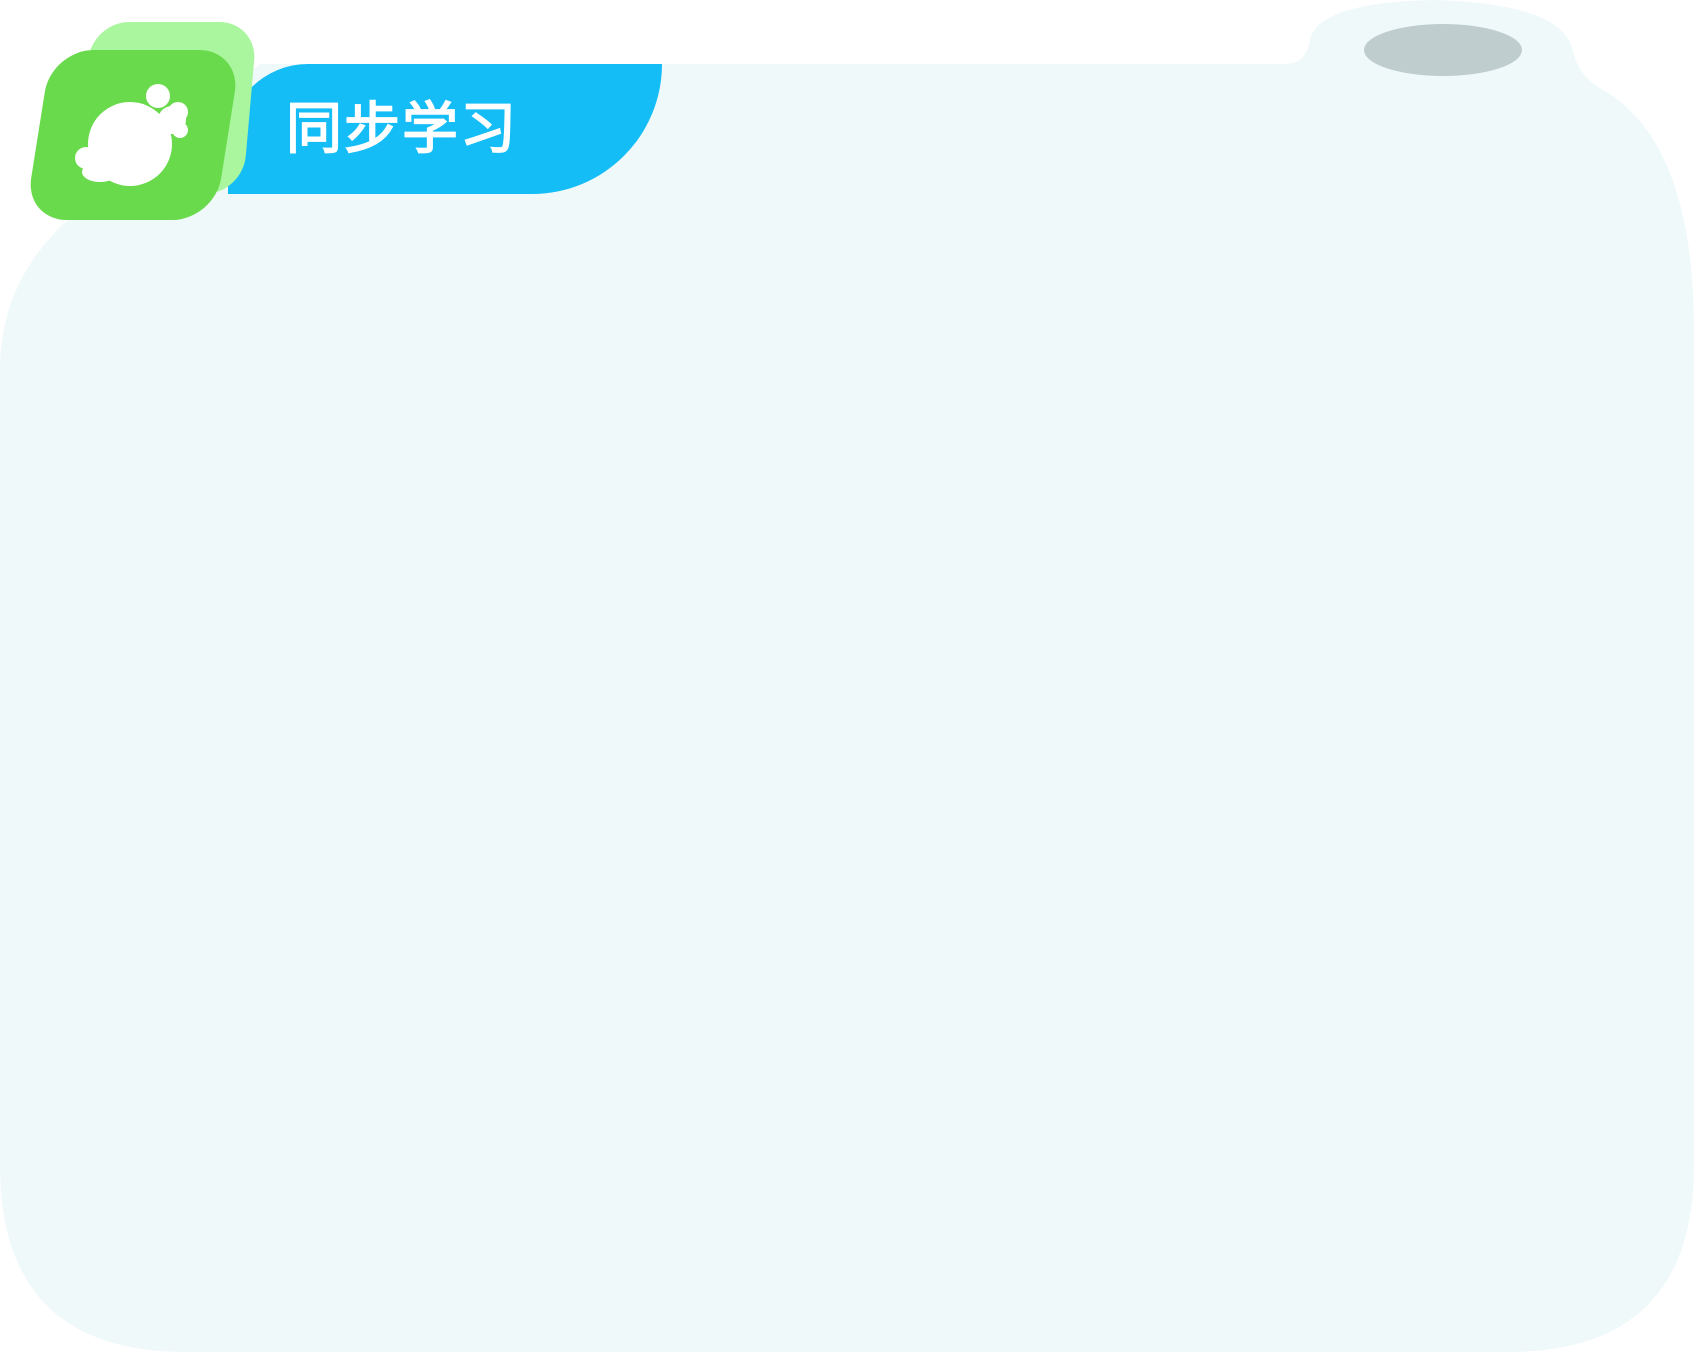 This screenshot has height=1352, width=1694. I want to click on hanger-knob, so click(1443, 50).